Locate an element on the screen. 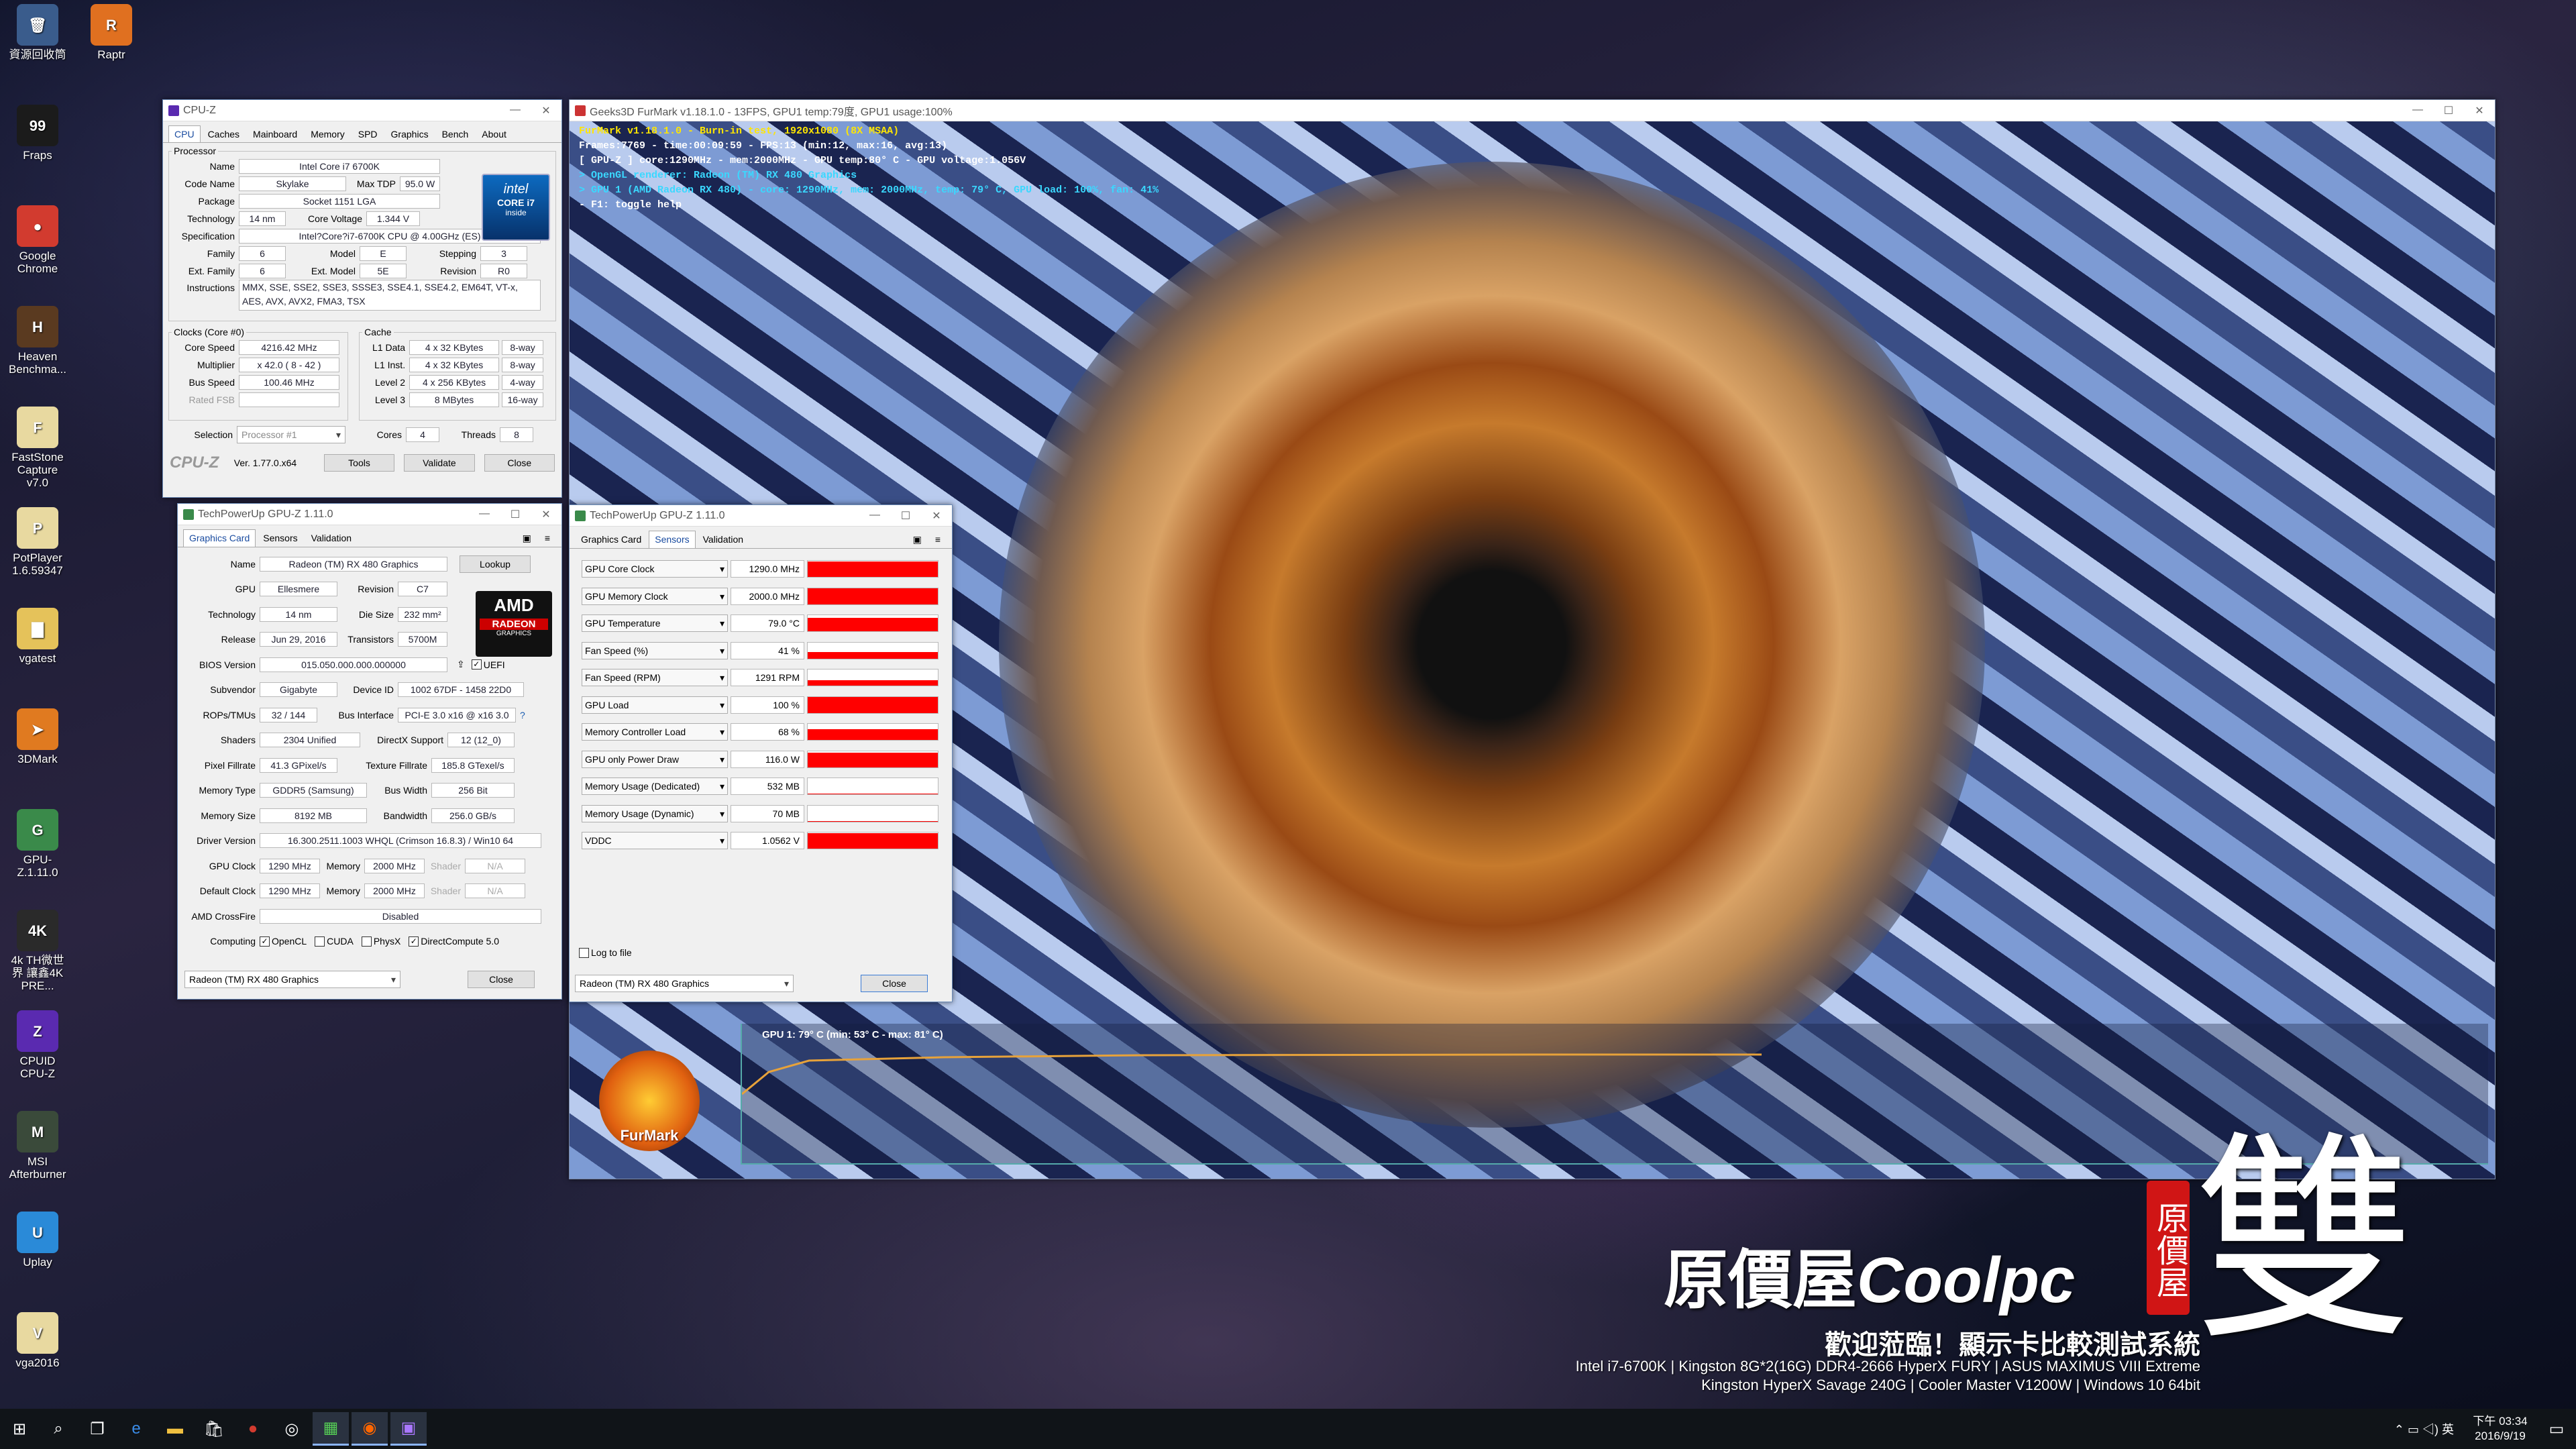 The width and height of the screenshot is (2576, 1449). clock: 下午 03:34 2016/9/19 is located at coordinates (2500, 1429).